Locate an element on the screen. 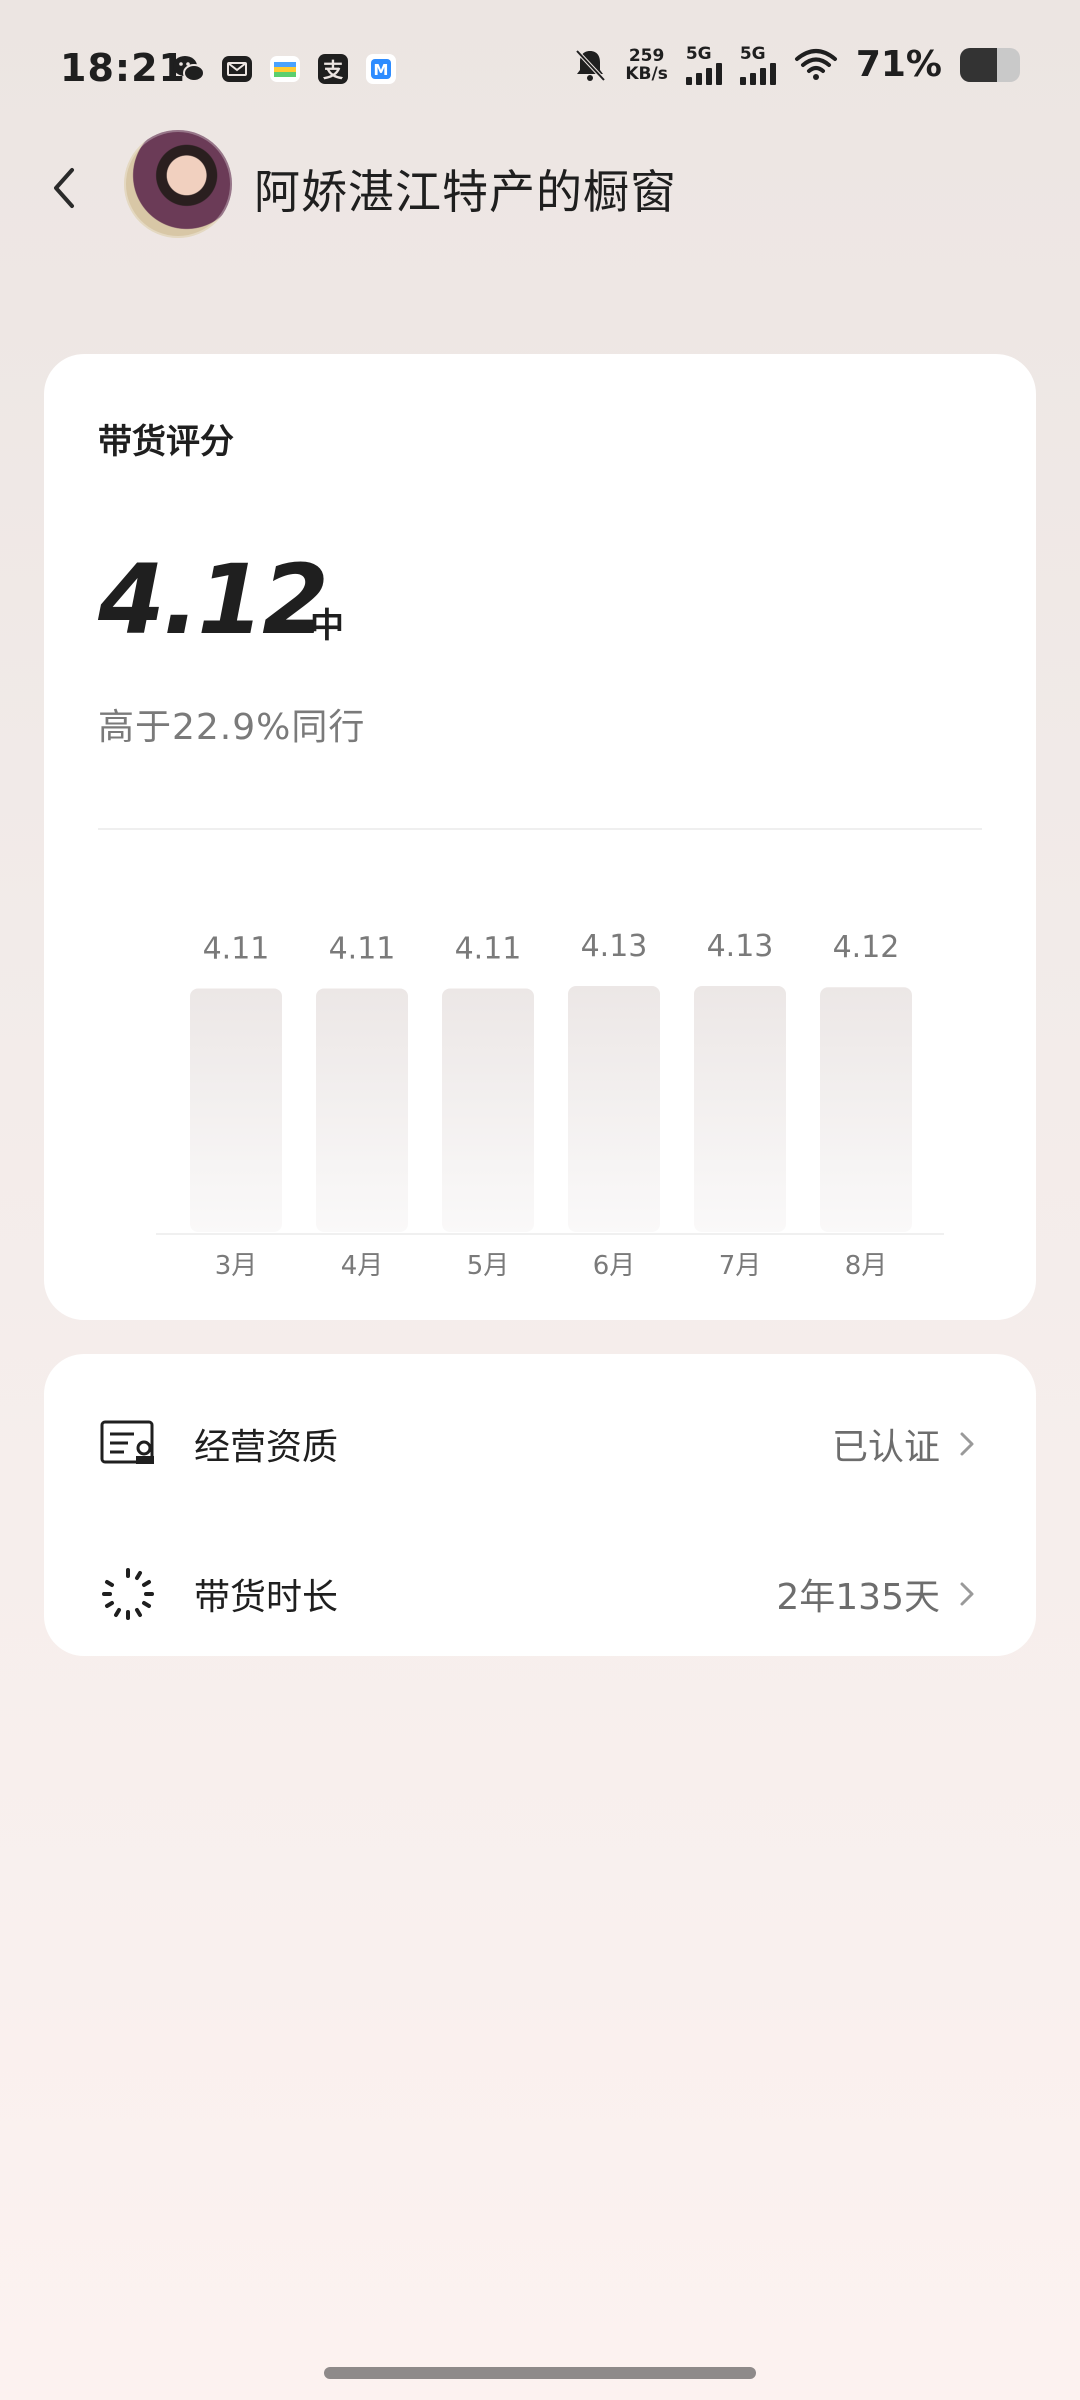 The width and height of the screenshot is (1080, 2400). status-time: 18:21 is located at coordinates (123, 68).